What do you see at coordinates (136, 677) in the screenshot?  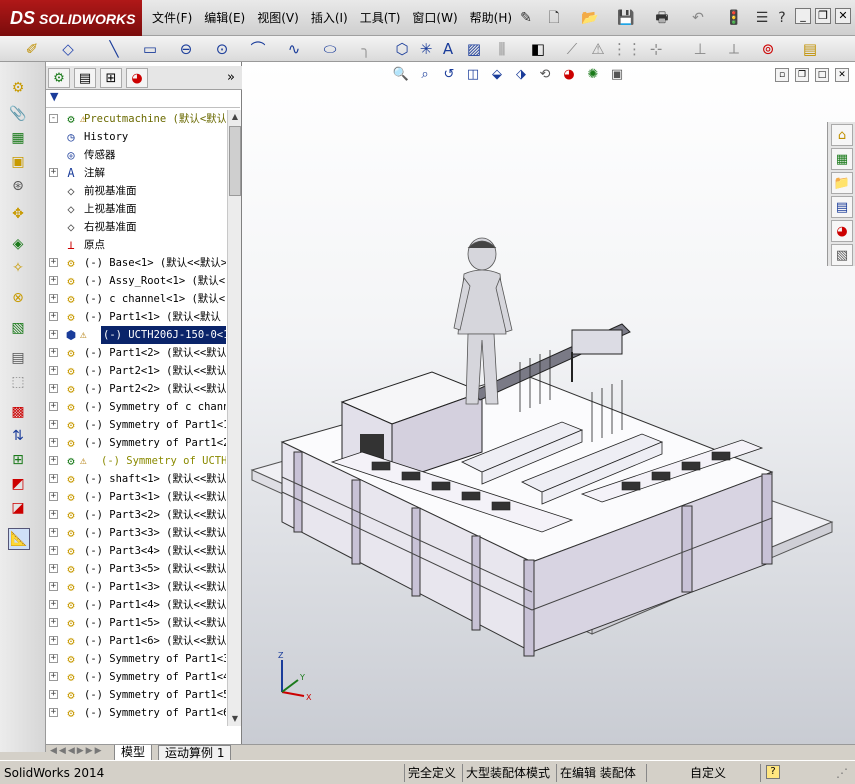 I see `tree-item: + ⚙ (-) Symmetry of Part1<4` at bounding box center [136, 677].